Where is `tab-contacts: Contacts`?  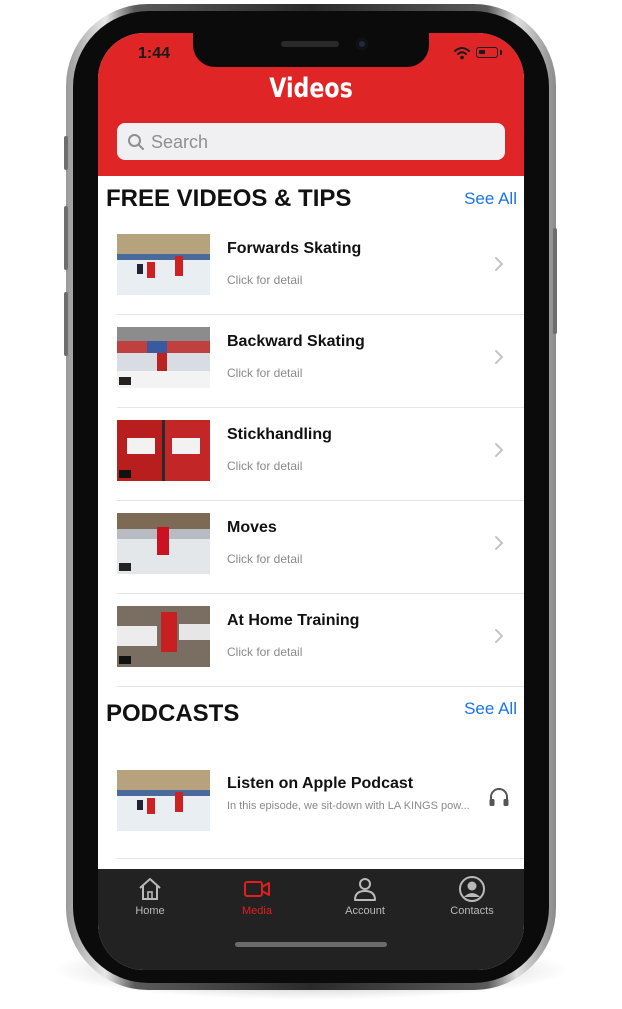 tab-contacts: Contacts is located at coordinates (472, 896).